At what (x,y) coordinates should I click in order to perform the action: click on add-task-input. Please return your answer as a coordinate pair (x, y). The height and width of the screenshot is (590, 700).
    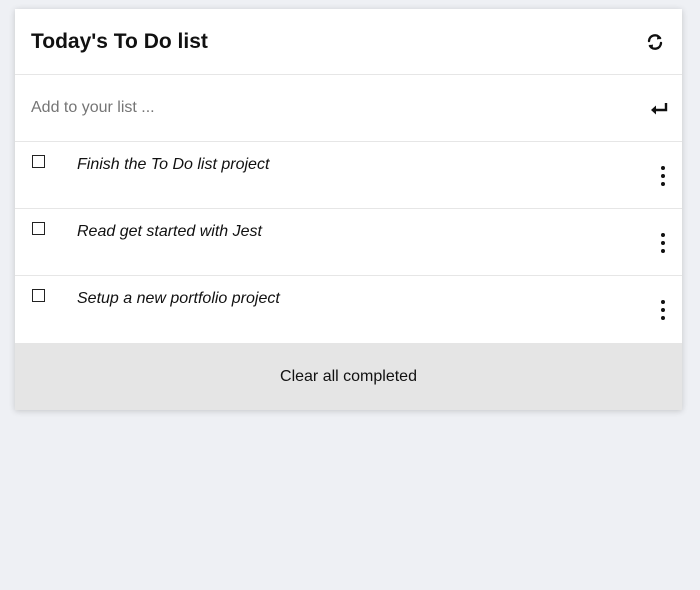
    Looking at the image, I should click on (339, 108).